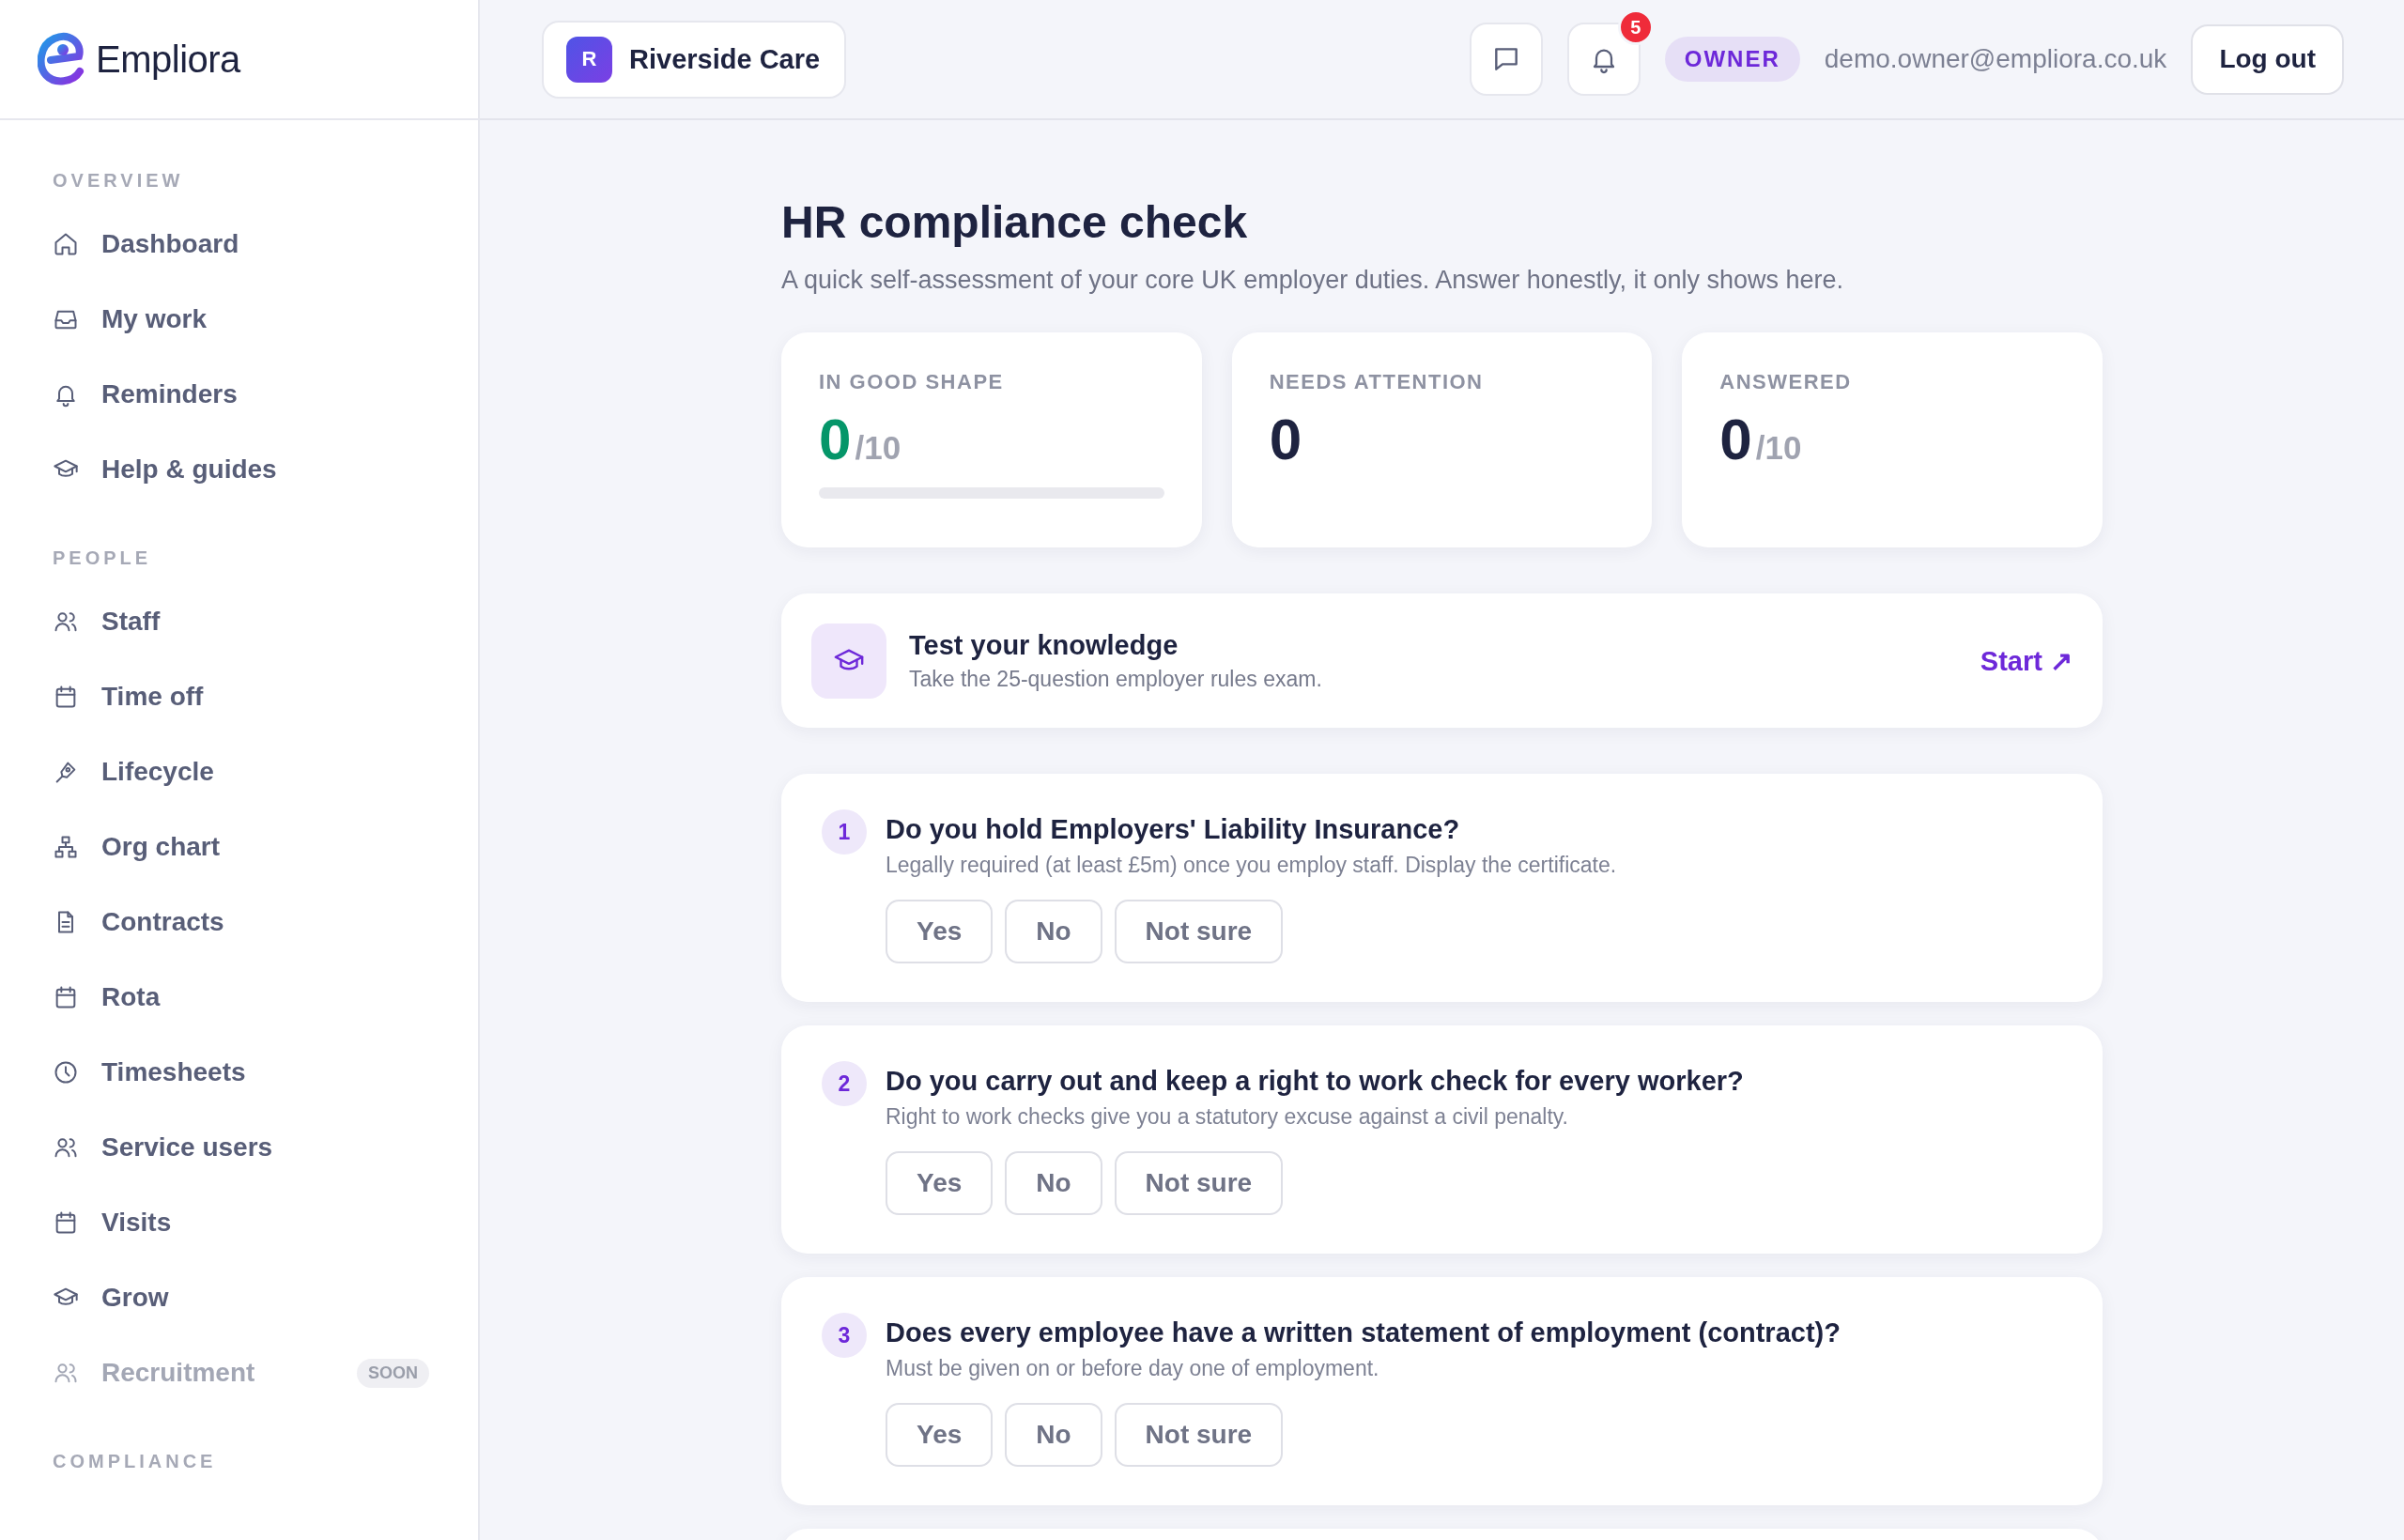 This screenshot has width=2404, height=1540. What do you see at coordinates (1732, 59) in the screenshot?
I see `role-badge: OWNER` at bounding box center [1732, 59].